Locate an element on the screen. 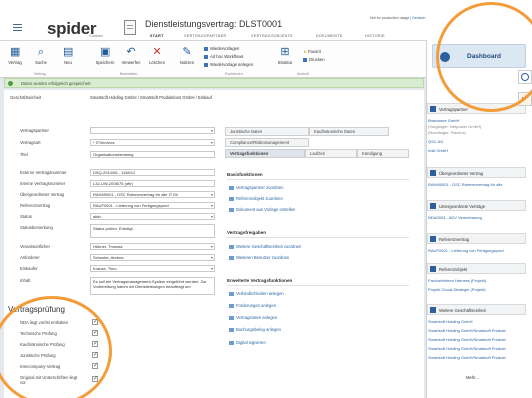 The image size is (532, 398). erweiterte-funktionen-title: Erweiterte Vertragsfunktionen is located at coordinates (260, 280).